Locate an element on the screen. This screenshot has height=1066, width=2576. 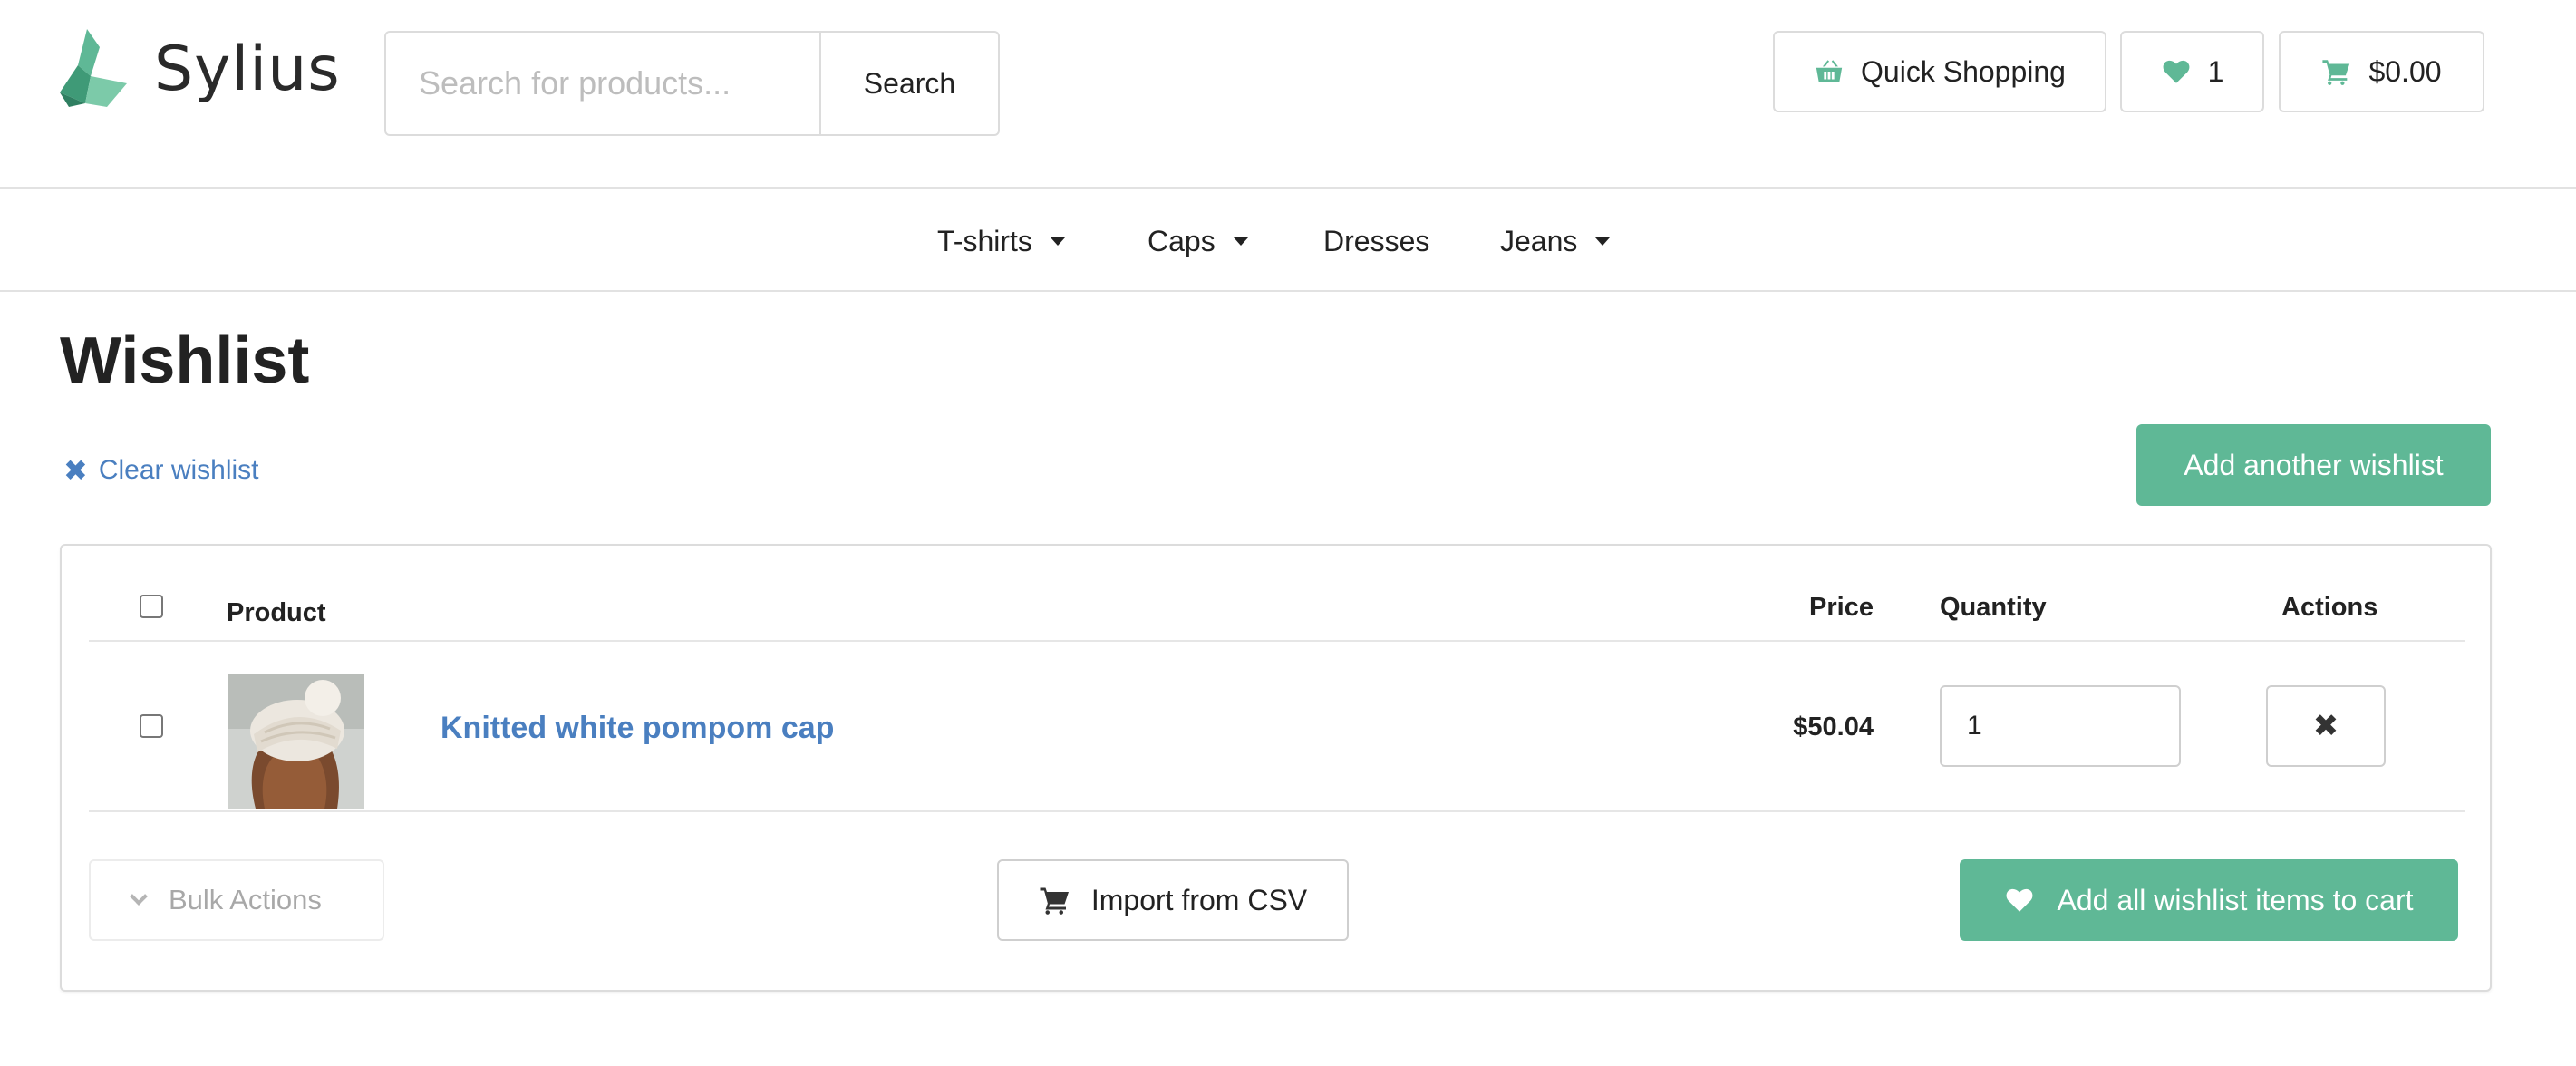
nav-item-label: Caps is located at coordinates (1181, 240).